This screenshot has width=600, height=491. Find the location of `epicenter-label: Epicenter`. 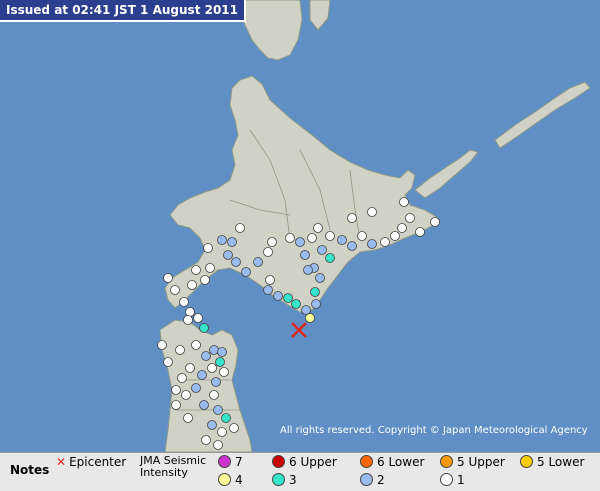

epicenter-label: Epicenter is located at coordinates (98, 462).